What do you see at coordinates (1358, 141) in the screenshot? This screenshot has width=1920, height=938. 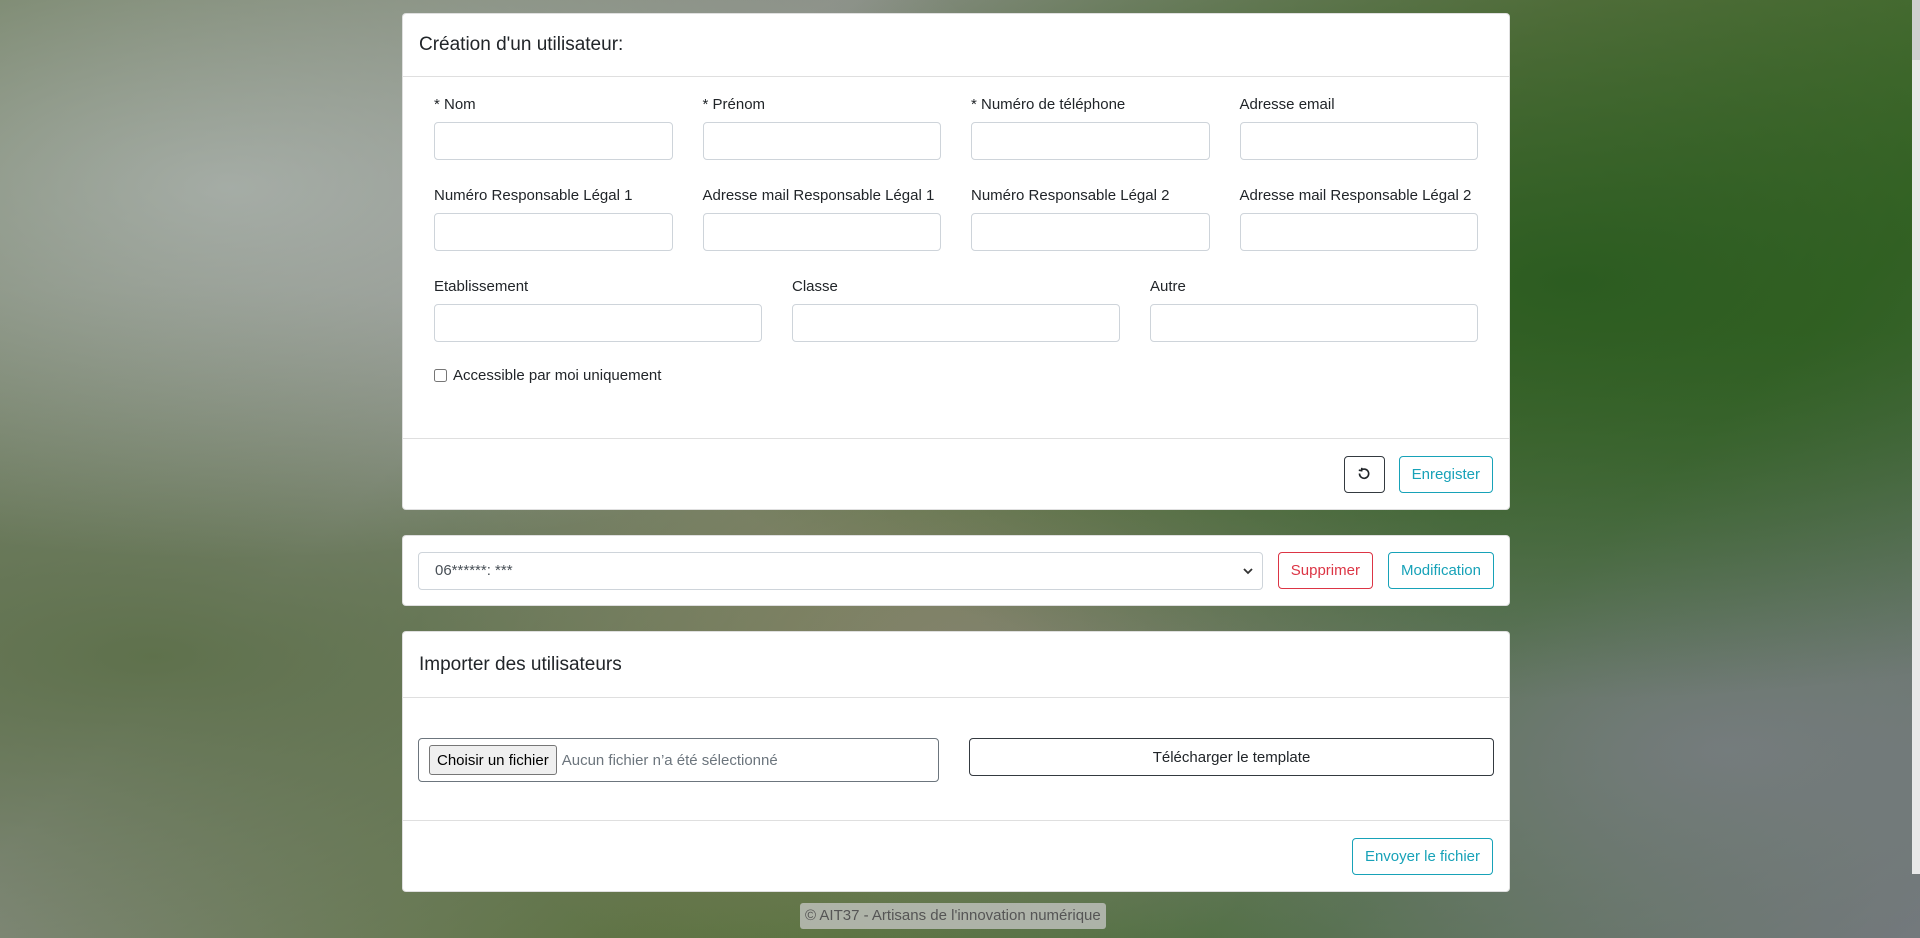 I see `email-input` at bounding box center [1358, 141].